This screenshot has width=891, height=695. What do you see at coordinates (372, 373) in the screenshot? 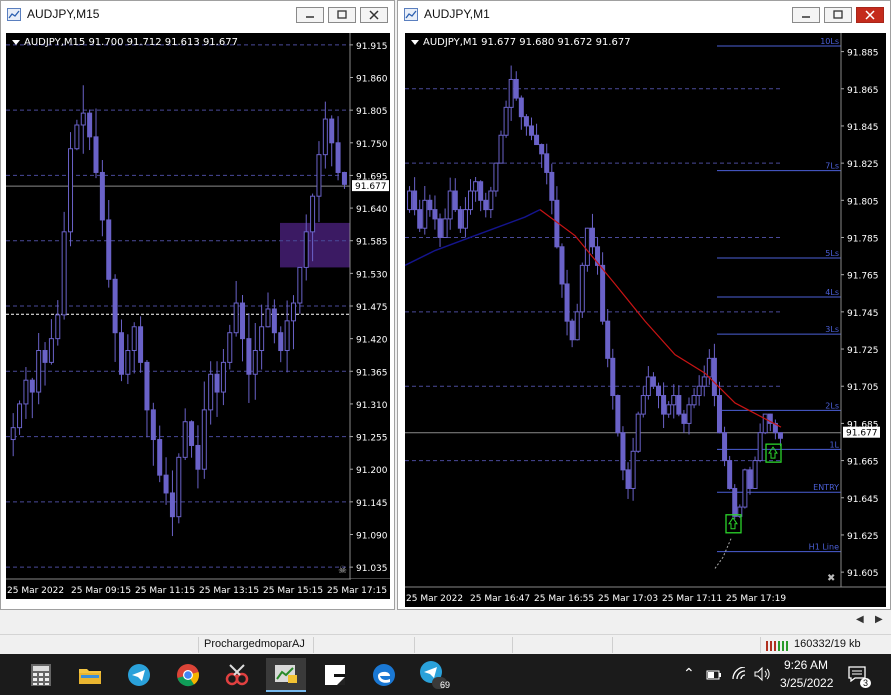
I see `price-tick-label: 91.365` at bounding box center [372, 373].